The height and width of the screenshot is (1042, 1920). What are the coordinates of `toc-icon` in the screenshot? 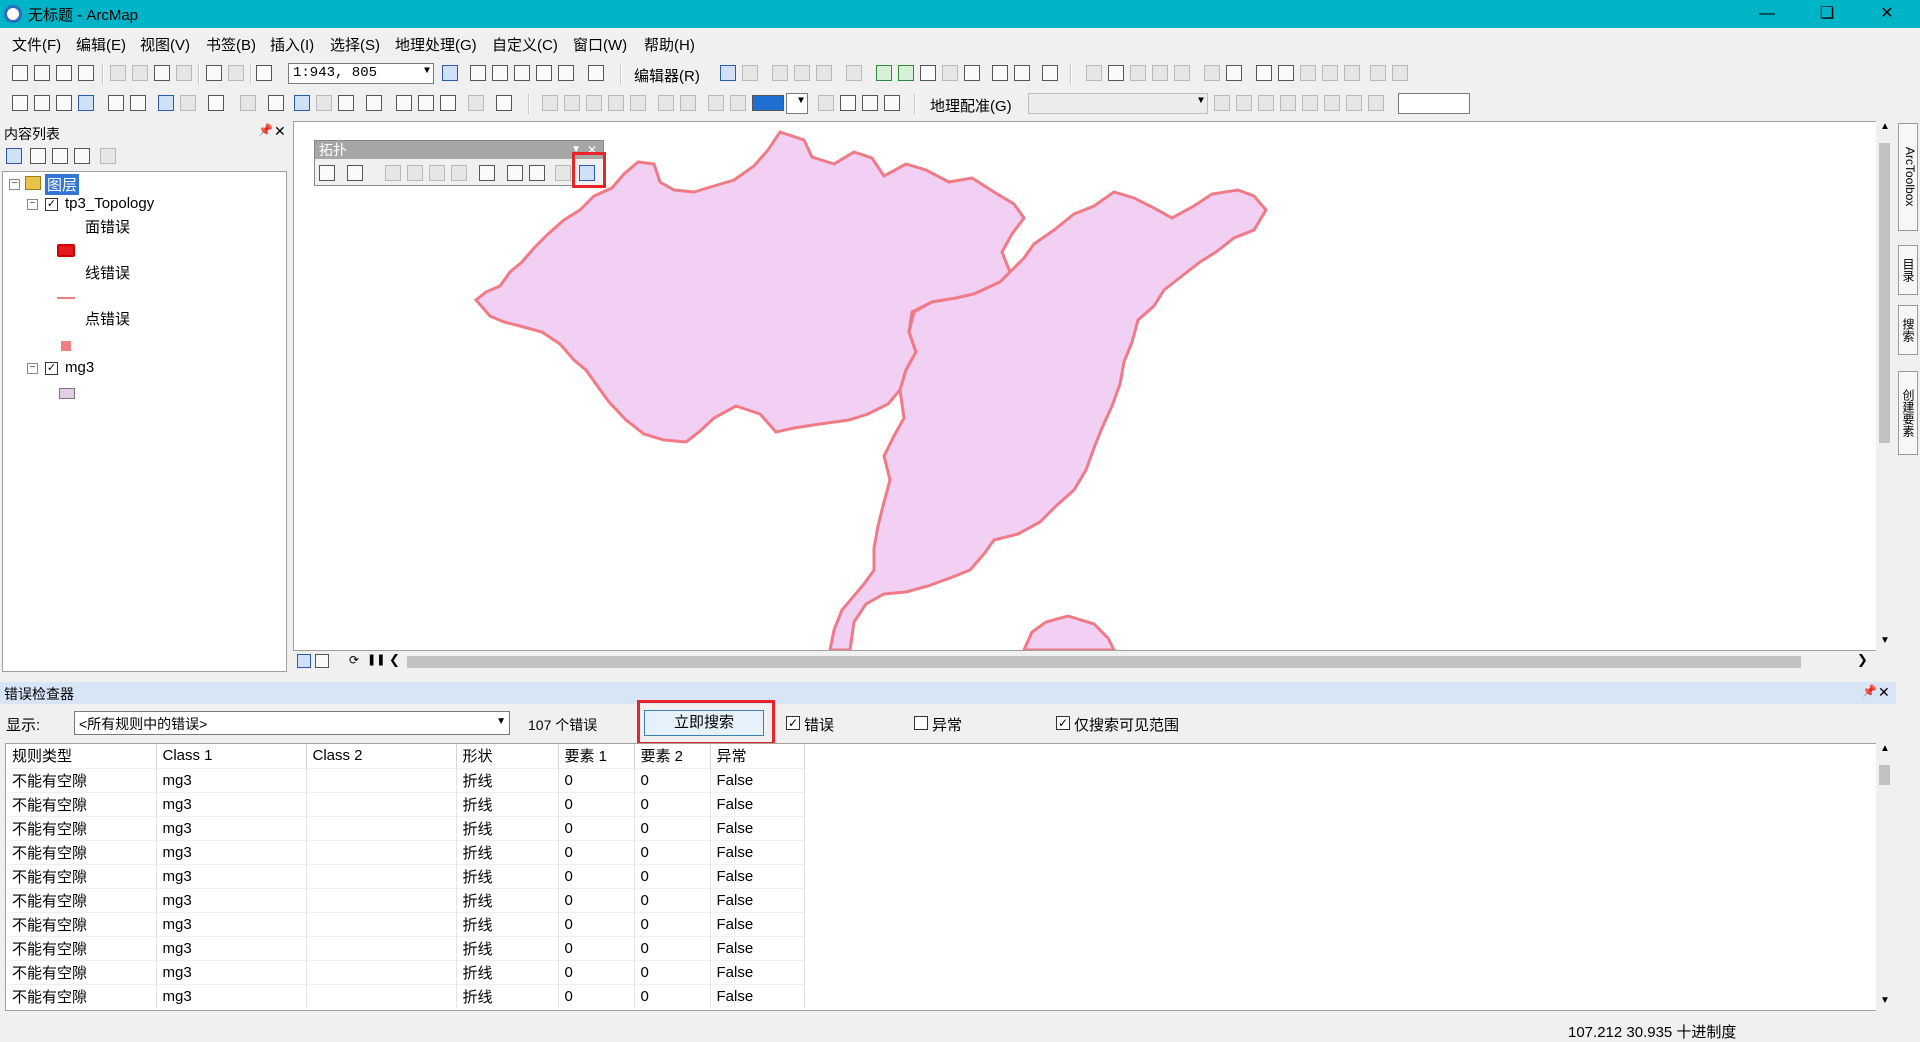 It's located at (478, 73).